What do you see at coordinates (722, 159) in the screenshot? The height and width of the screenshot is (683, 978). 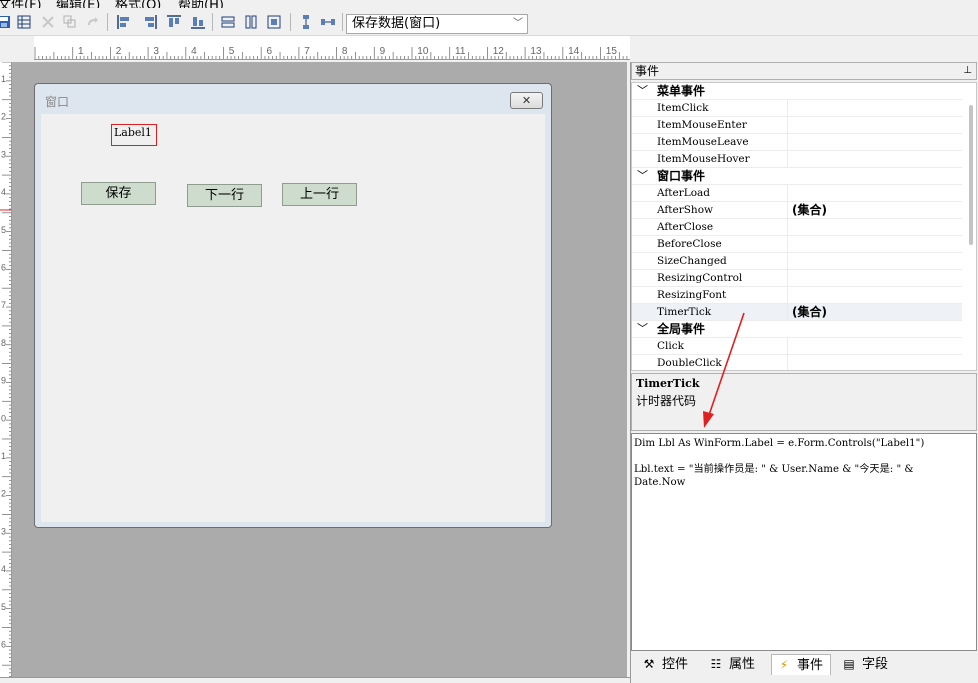 I see `event-name: ItemMouseHover` at bounding box center [722, 159].